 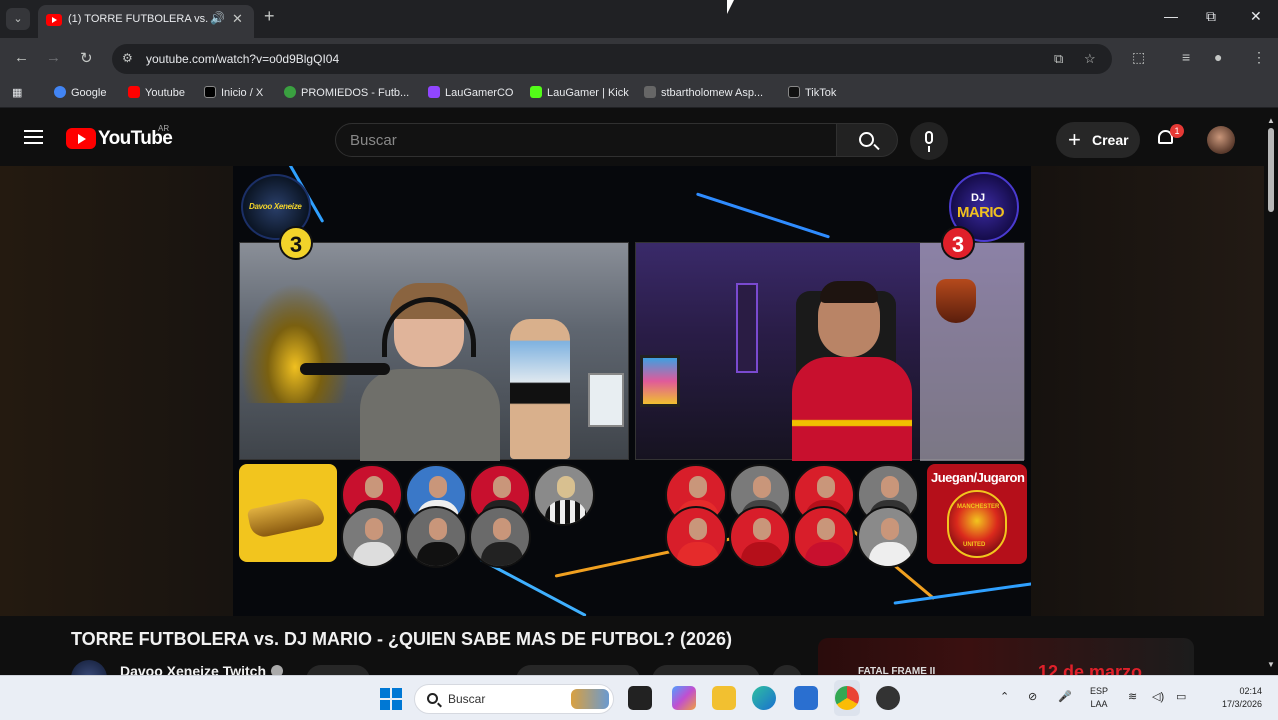 What do you see at coordinates (434, 351) in the screenshot?
I see `left-webcam-feed` at bounding box center [434, 351].